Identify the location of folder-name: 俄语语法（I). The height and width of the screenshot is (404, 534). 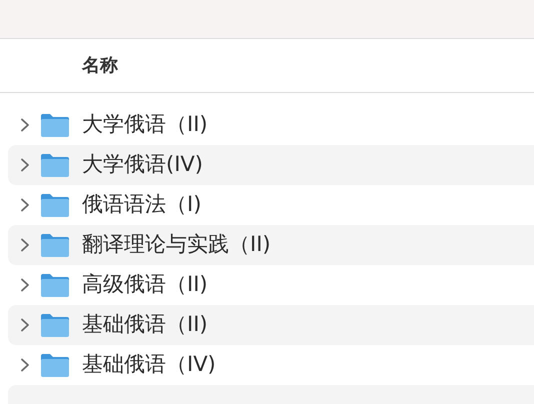
(142, 204).